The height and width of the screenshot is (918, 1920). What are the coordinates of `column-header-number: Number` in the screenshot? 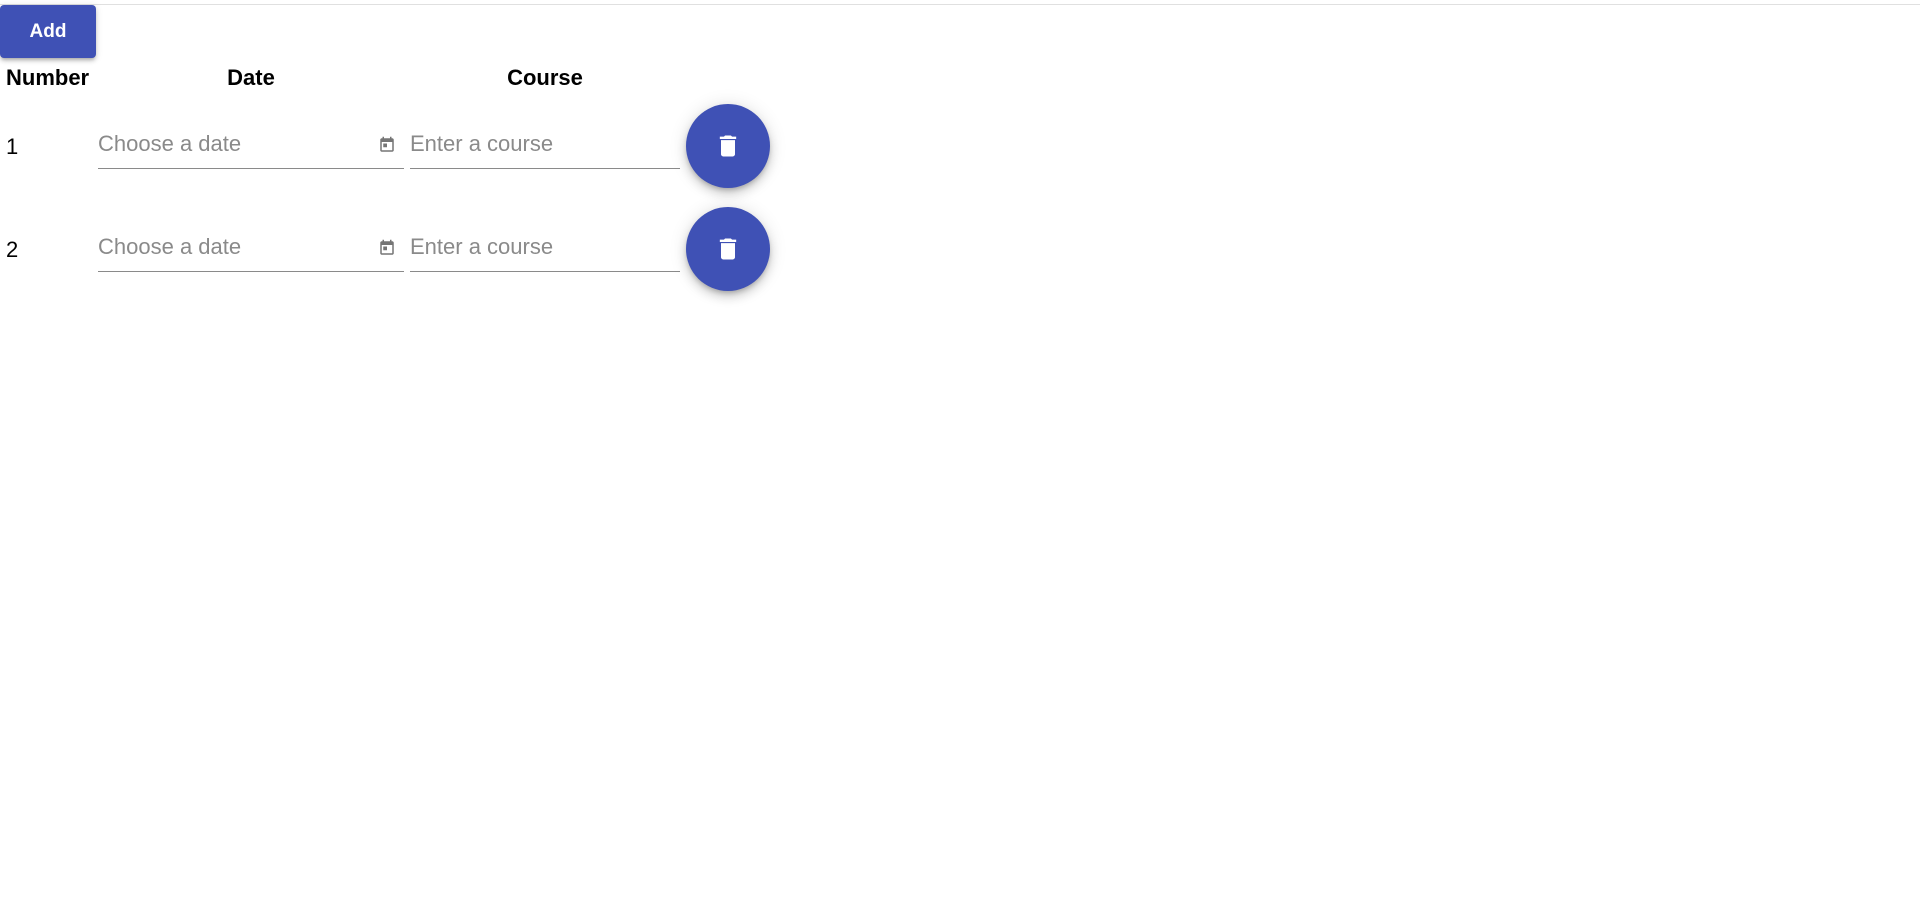 It's located at (48, 77).